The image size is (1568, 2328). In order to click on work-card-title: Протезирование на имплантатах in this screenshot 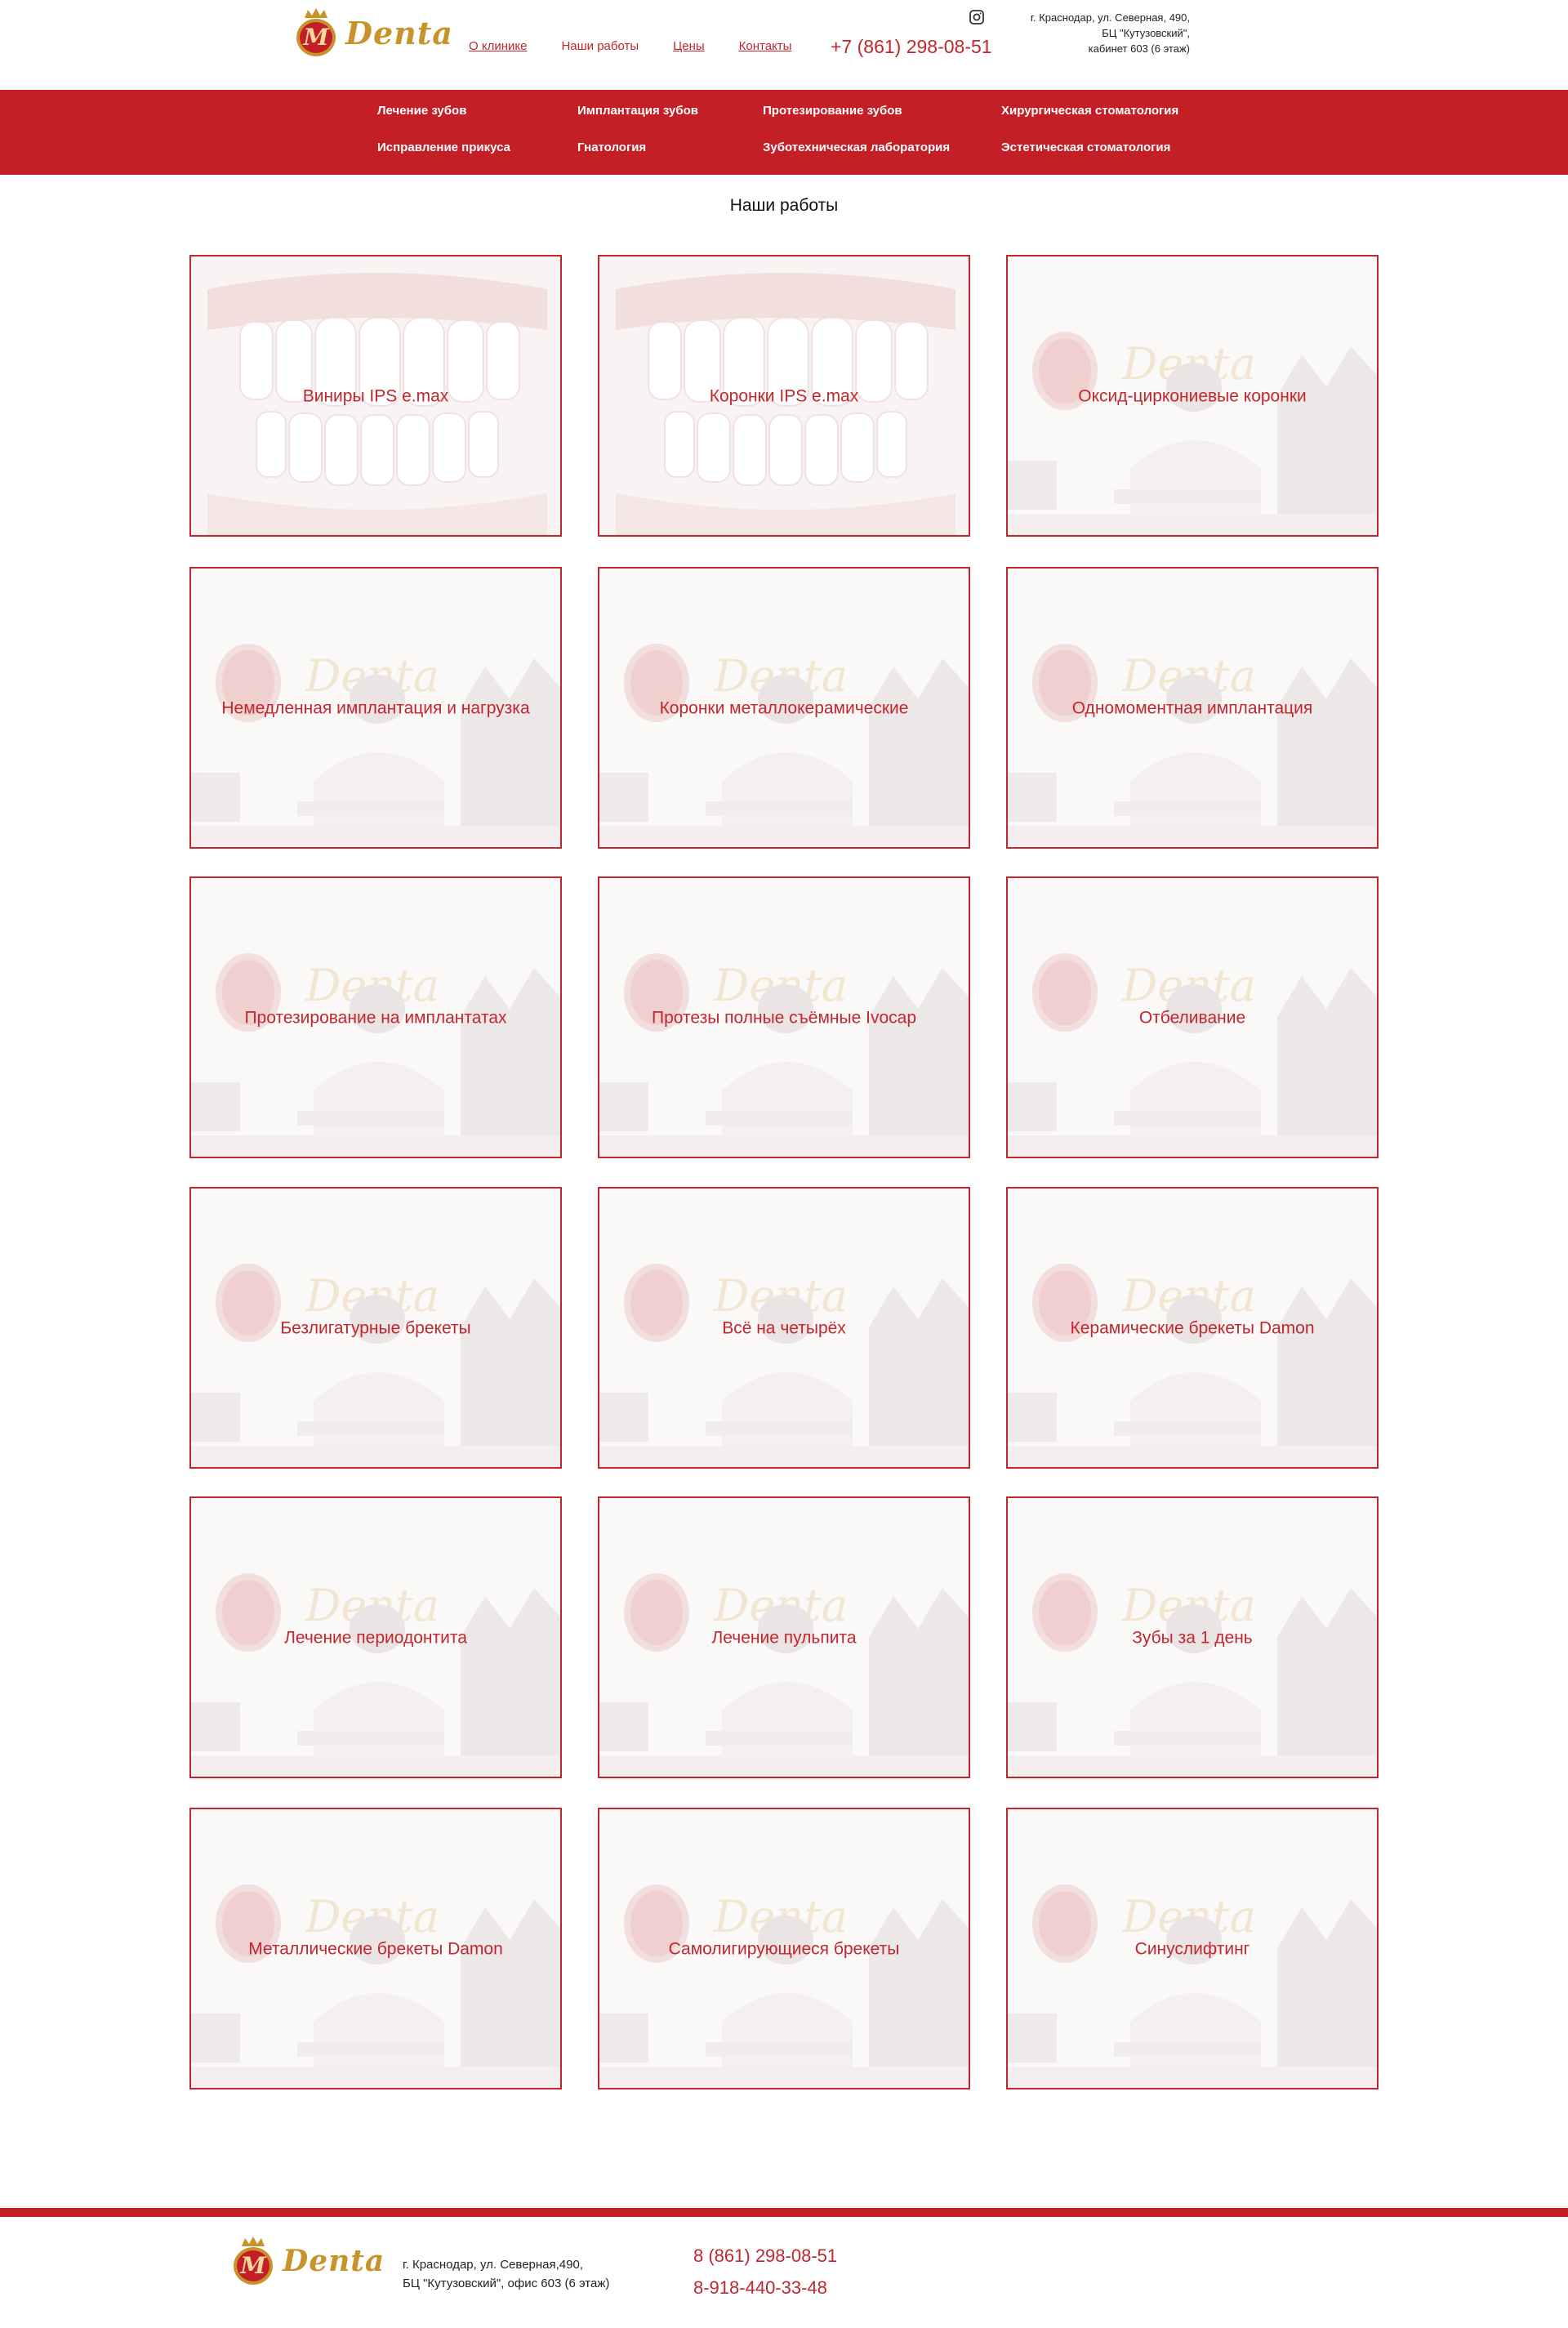, I will do `click(375, 1018)`.